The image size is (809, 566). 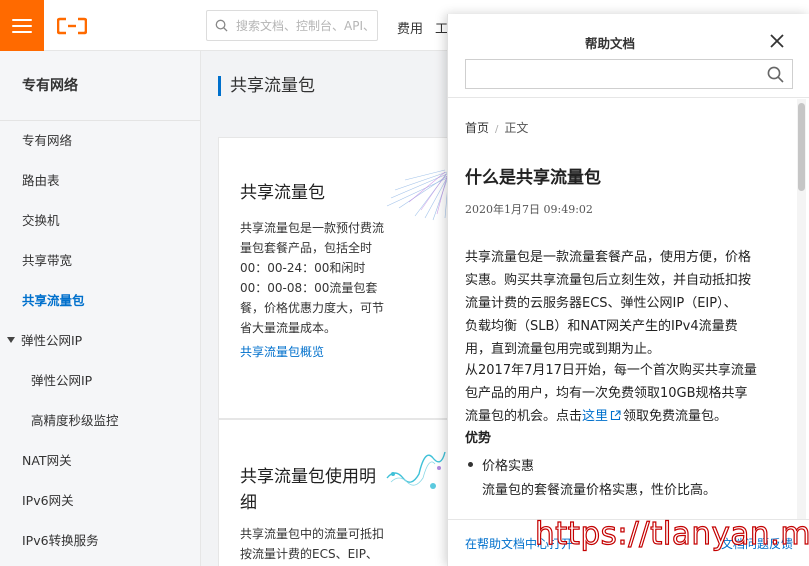 What do you see at coordinates (306, 25) in the screenshot?
I see `global-search-input` at bounding box center [306, 25].